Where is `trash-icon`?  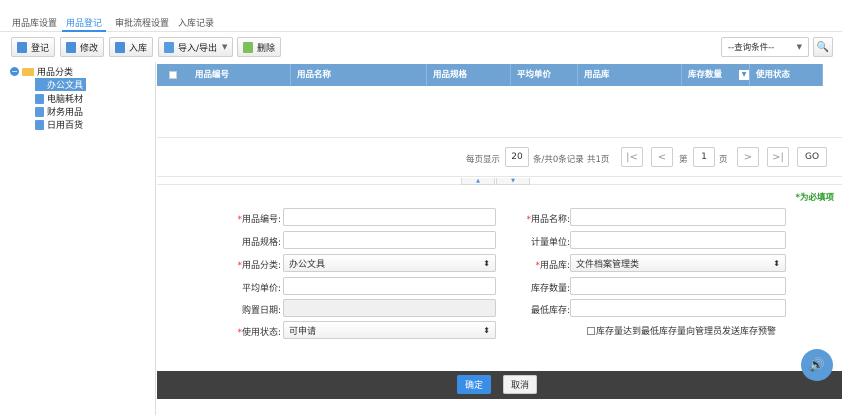 trash-icon is located at coordinates (248, 47).